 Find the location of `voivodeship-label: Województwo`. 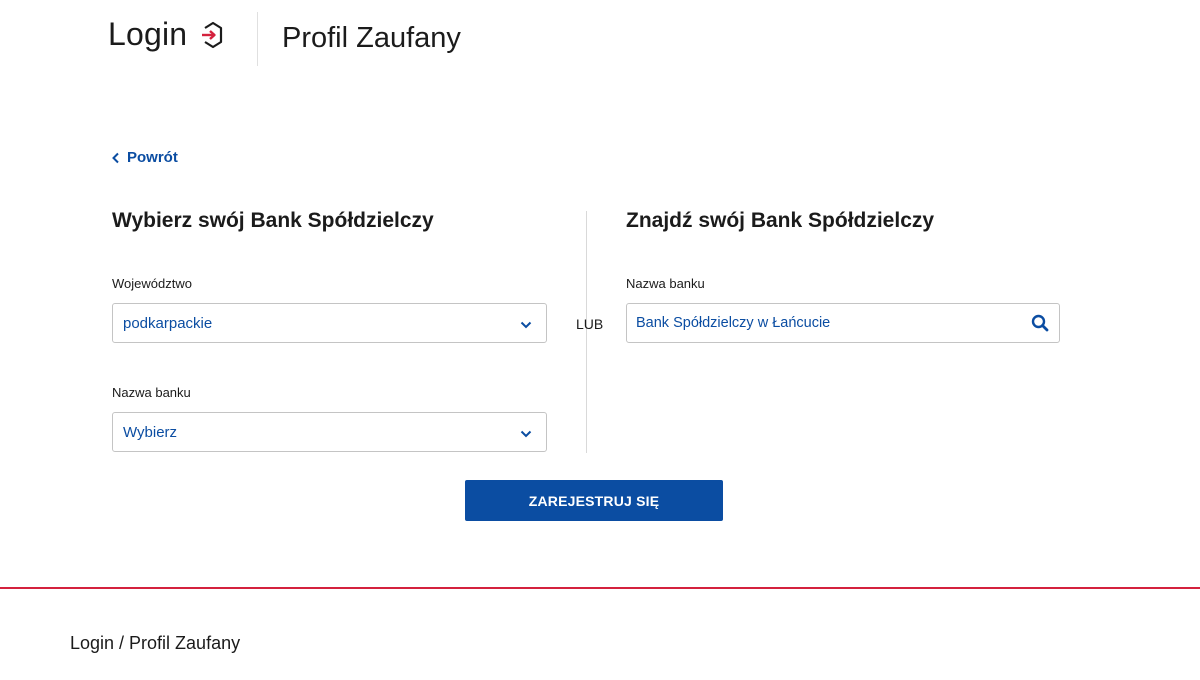

voivodeship-label: Województwo is located at coordinates (152, 283).